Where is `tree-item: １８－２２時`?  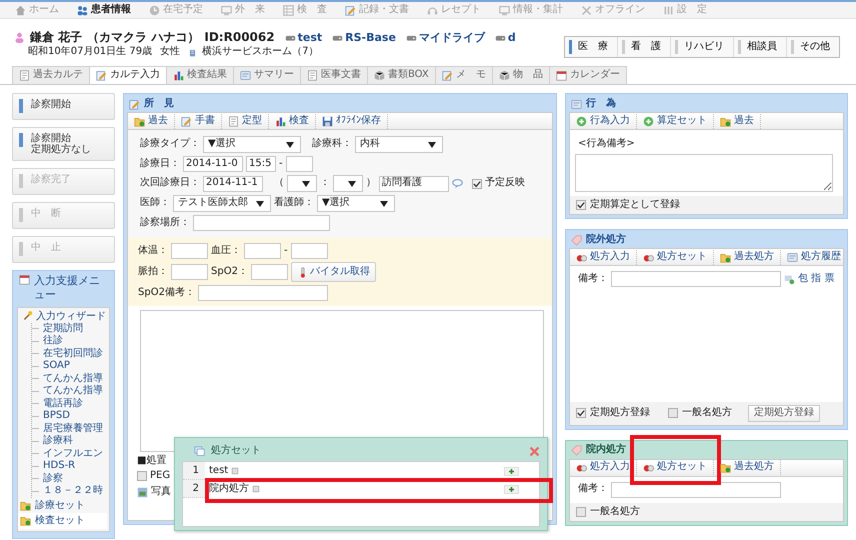
tree-item: １８－２２時 is located at coordinates (73, 491).